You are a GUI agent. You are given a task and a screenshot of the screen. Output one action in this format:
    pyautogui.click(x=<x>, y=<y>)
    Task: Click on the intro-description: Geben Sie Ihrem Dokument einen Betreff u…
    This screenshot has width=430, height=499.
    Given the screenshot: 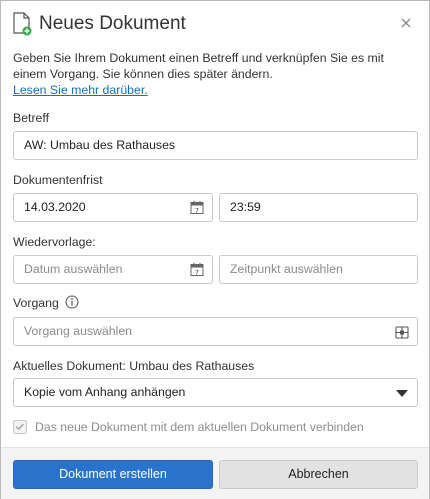 What is the action you would take?
    pyautogui.click(x=198, y=66)
    